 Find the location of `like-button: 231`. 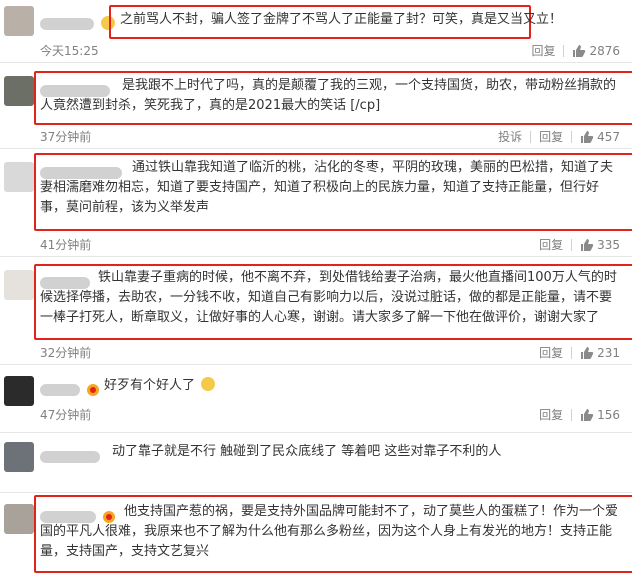

like-button: 231 is located at coordinates (600, 353).